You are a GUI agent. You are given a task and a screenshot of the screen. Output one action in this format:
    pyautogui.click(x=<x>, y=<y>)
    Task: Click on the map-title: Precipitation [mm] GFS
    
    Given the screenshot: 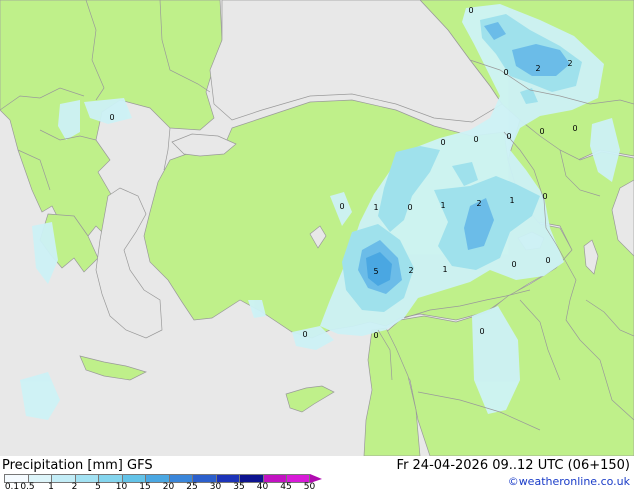 What is the action you would take?
    pyautogui.click(x=77, y=465)
    